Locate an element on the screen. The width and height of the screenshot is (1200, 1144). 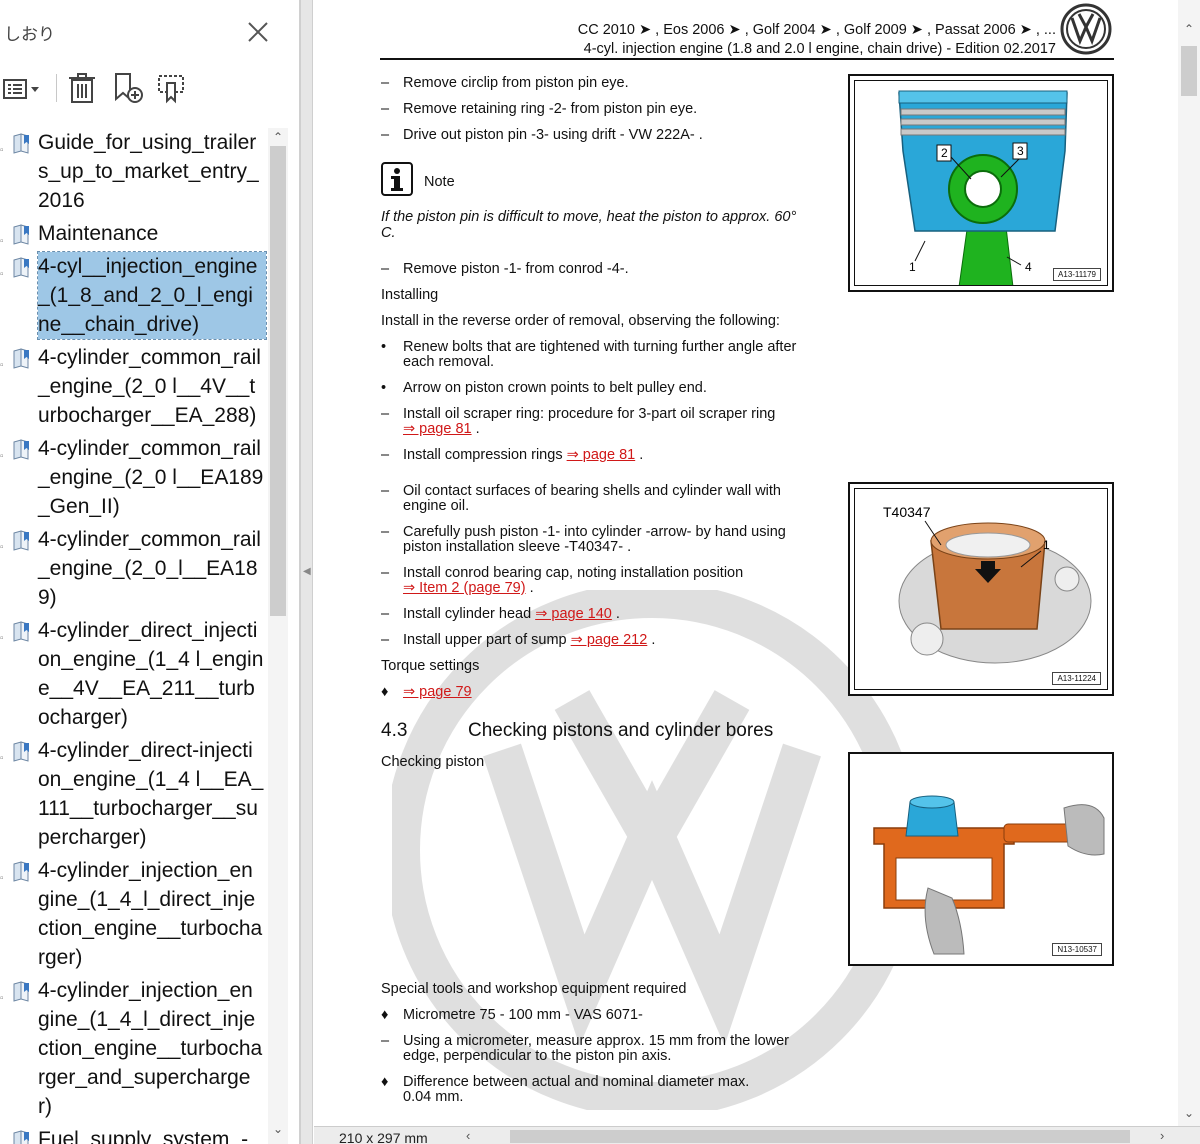
piston-illustration: 2 3 1 4 is located at coordinates (983, 187).